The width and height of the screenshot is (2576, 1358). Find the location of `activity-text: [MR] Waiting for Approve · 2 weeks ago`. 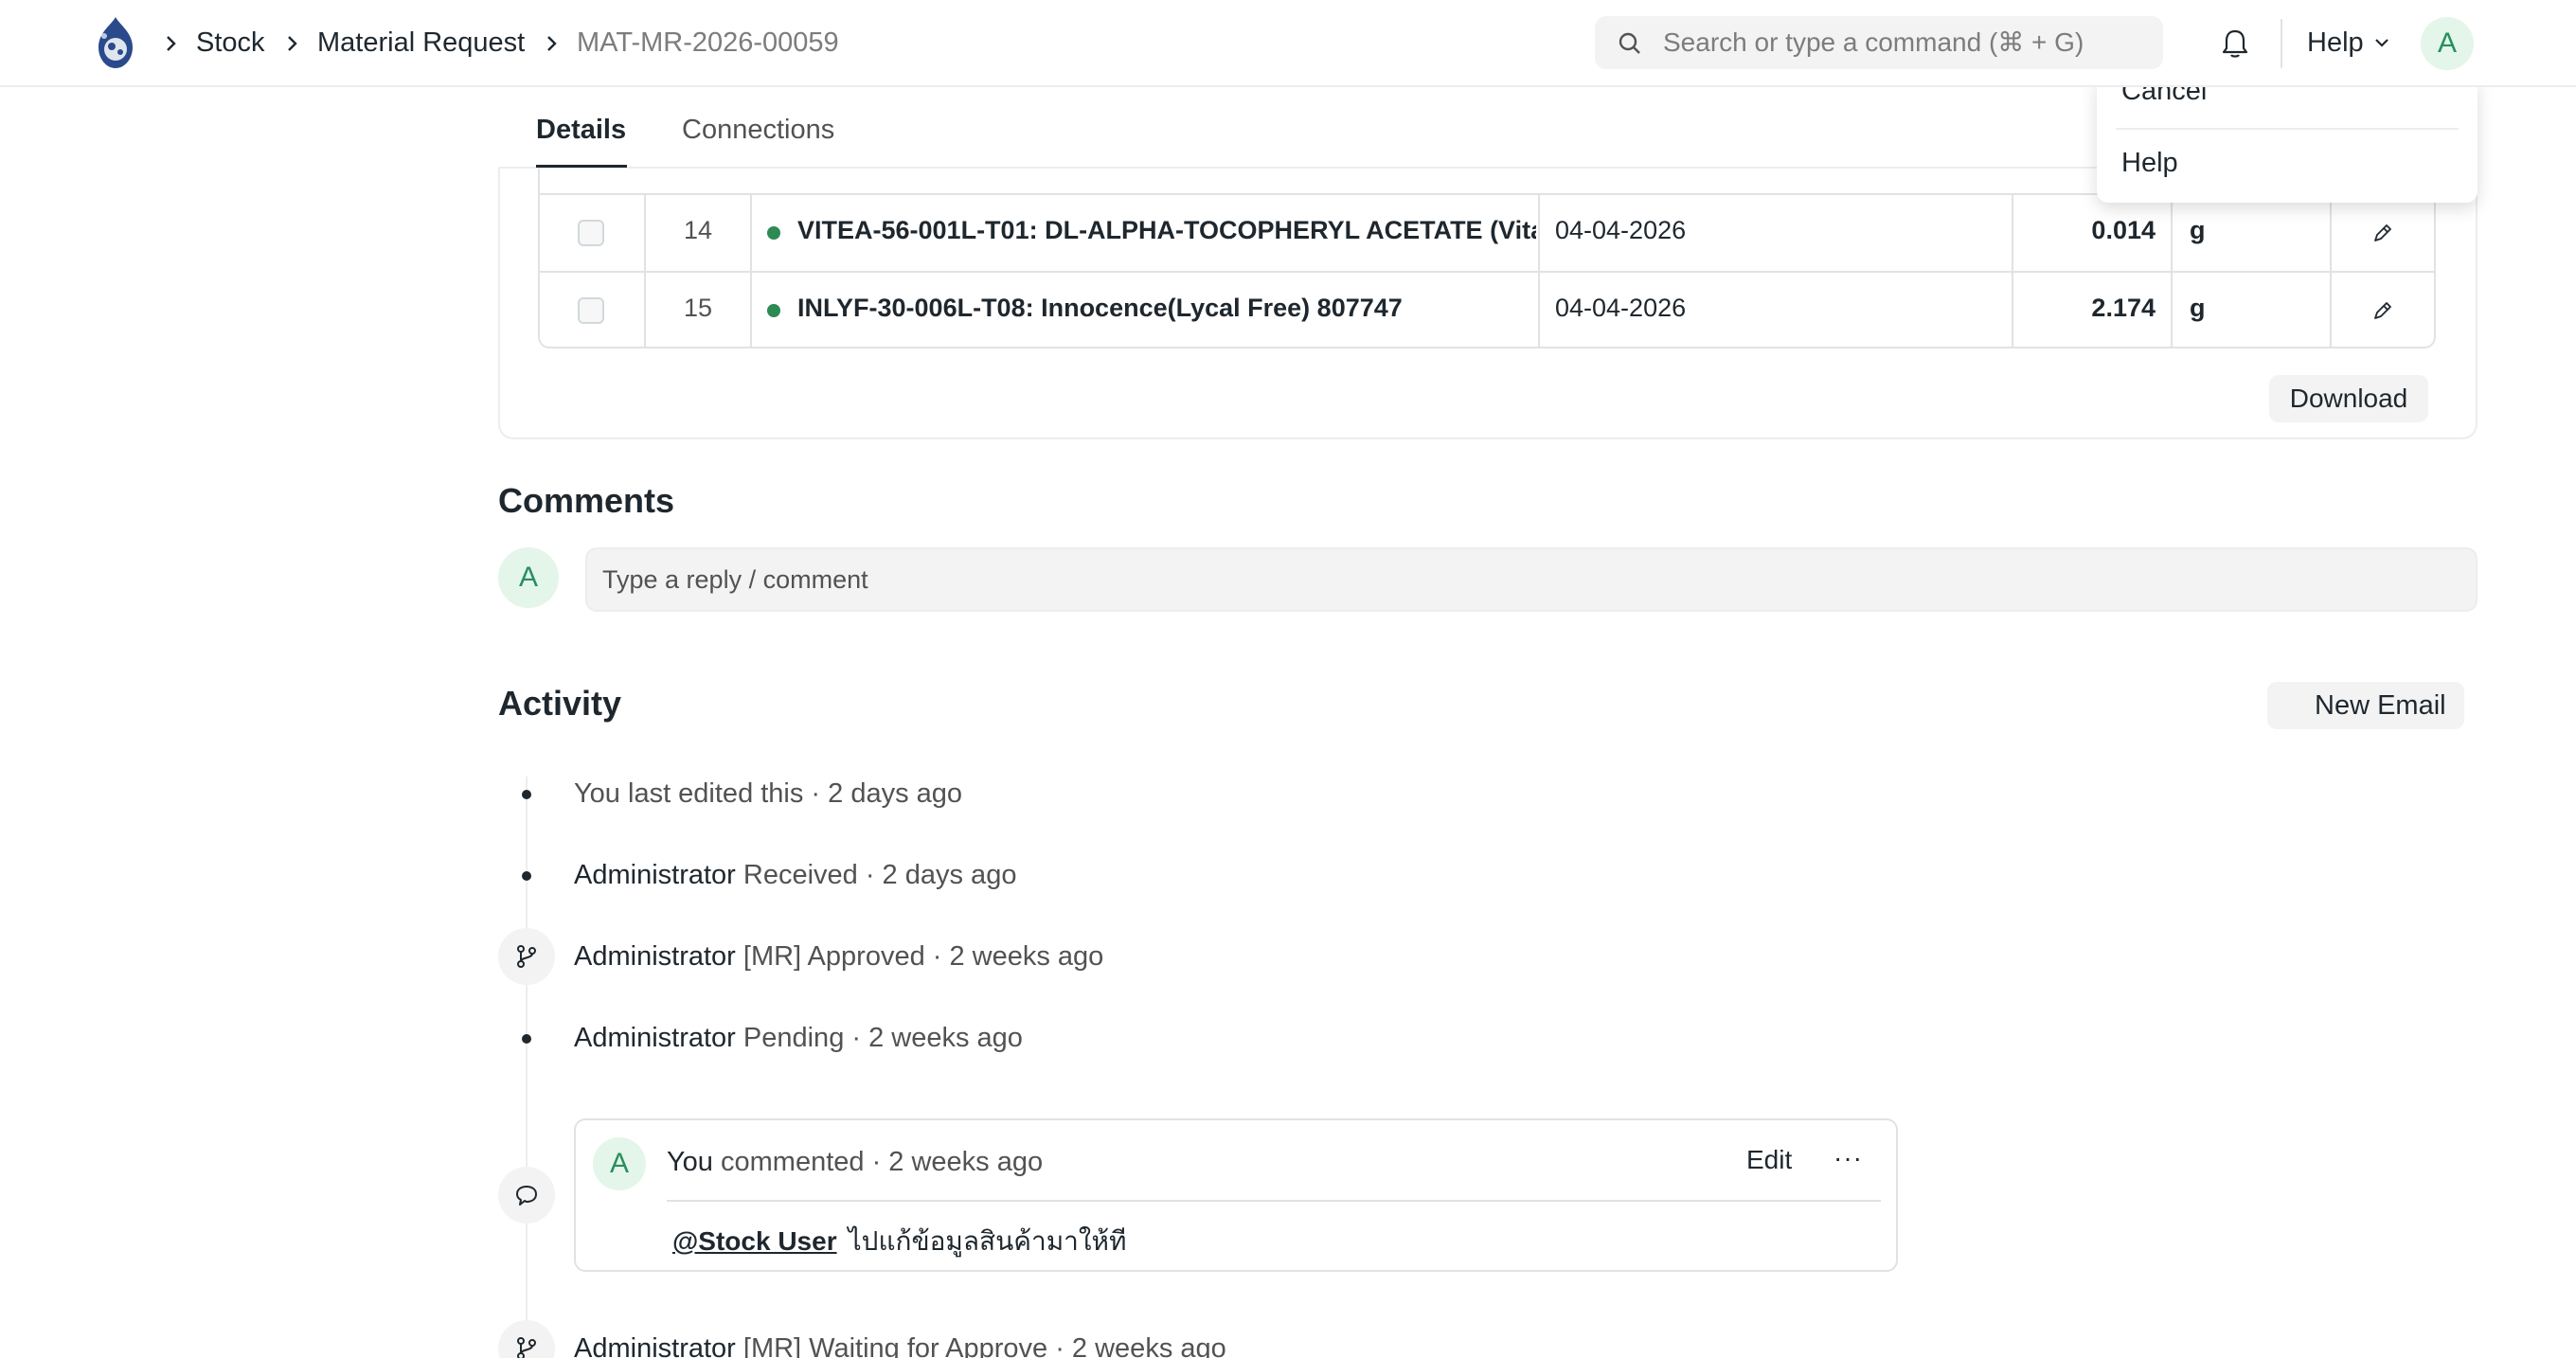

activity-text: [MR] Waiting for Approve · 2 weeks ago is located at coordinates (984, 1345).